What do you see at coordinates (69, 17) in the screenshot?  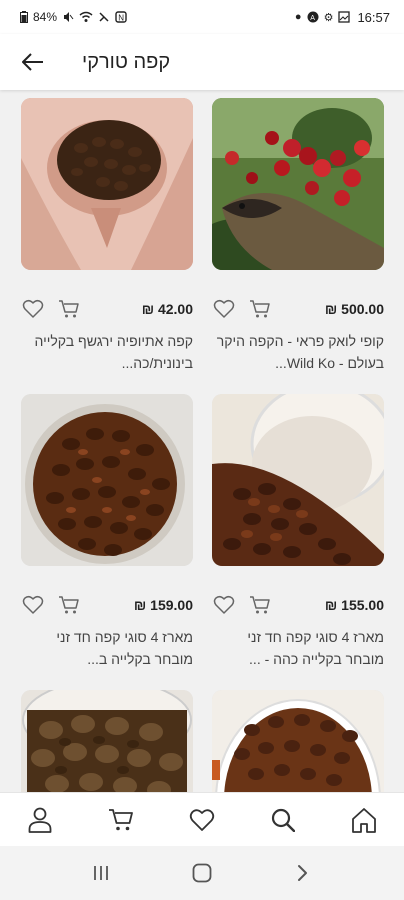 I see `mute-icon` at bounding box center [69, 17].